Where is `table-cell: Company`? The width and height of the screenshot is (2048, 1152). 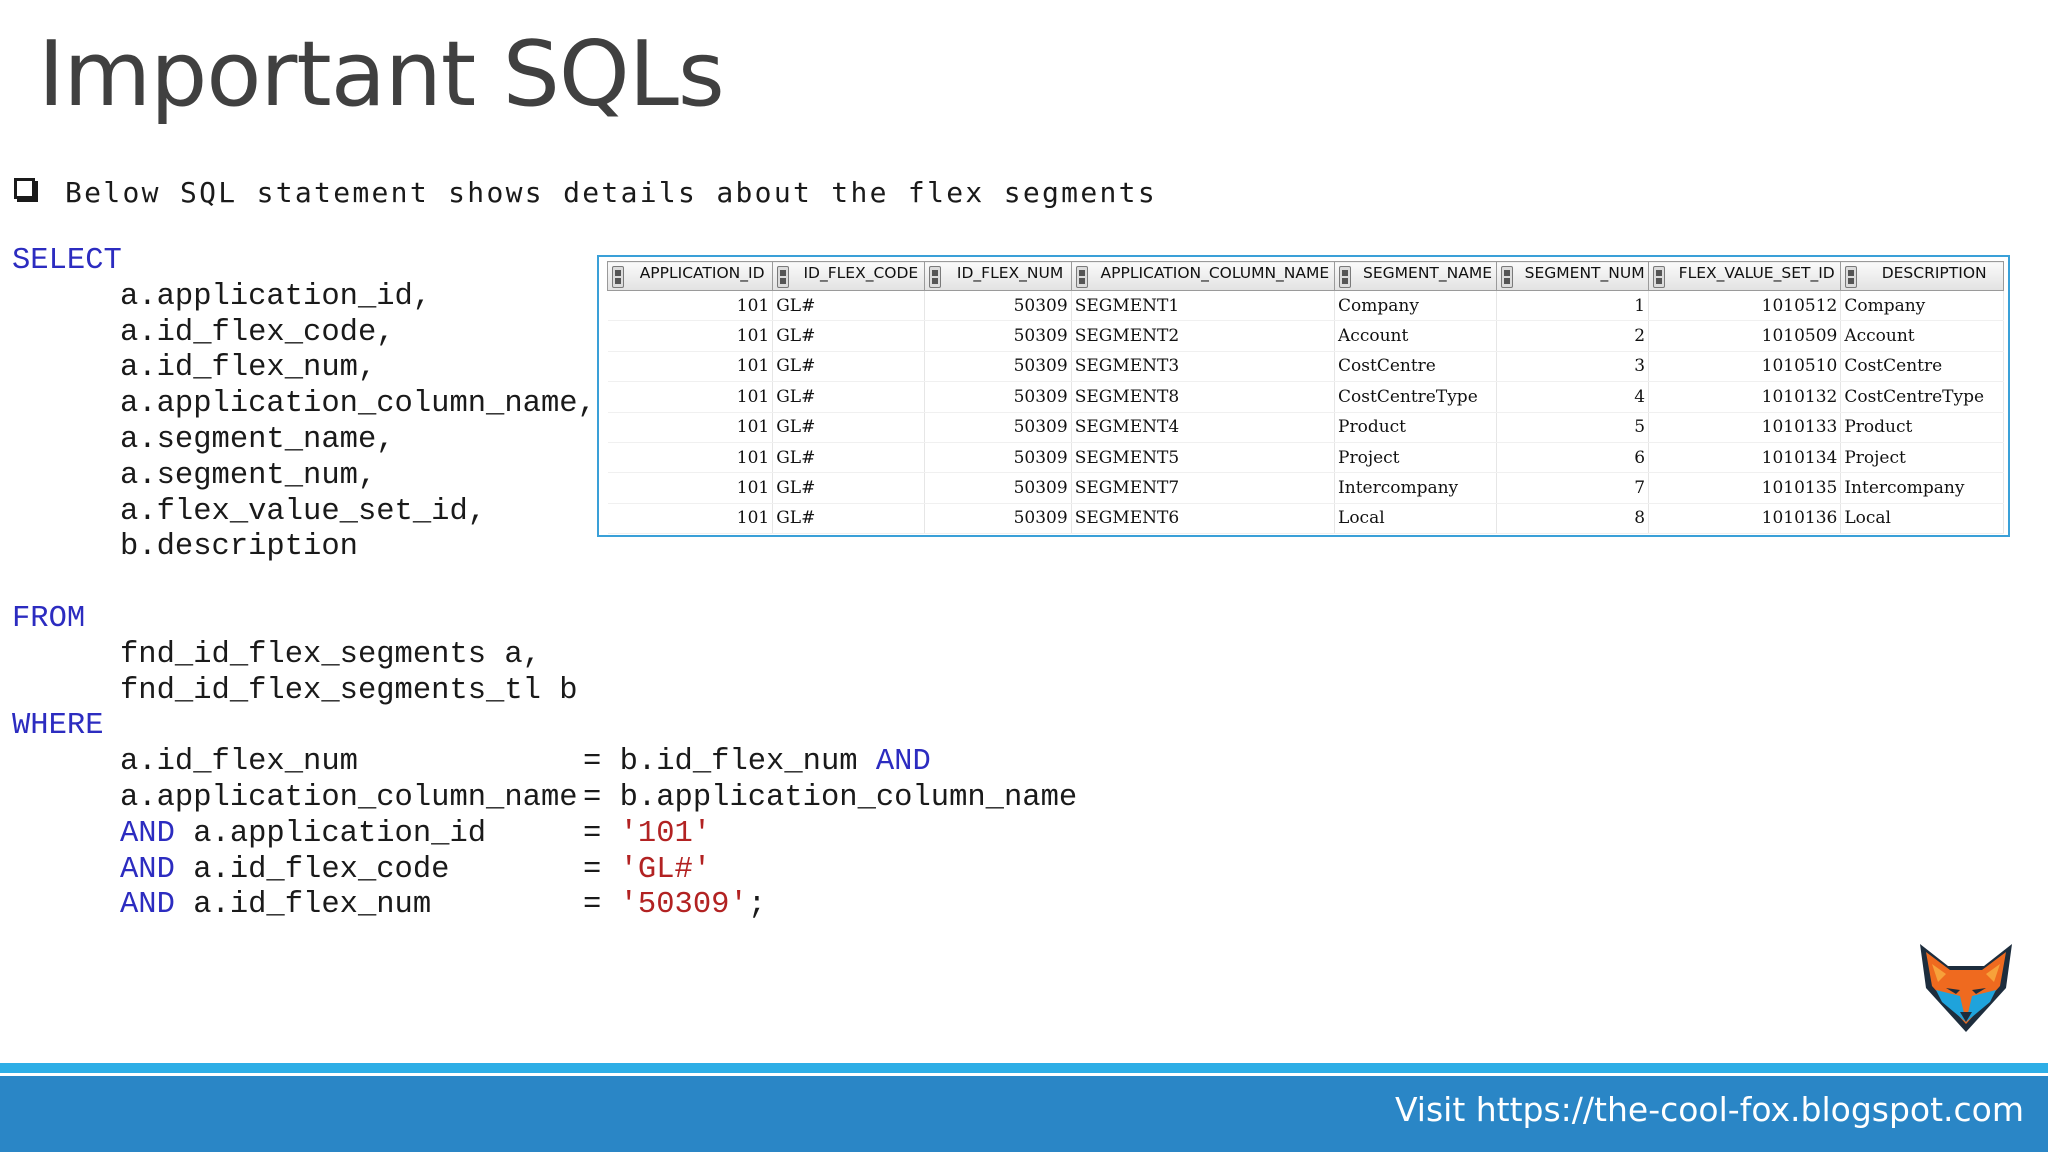
table-cell: Company is located at coordinates (1415, 306).